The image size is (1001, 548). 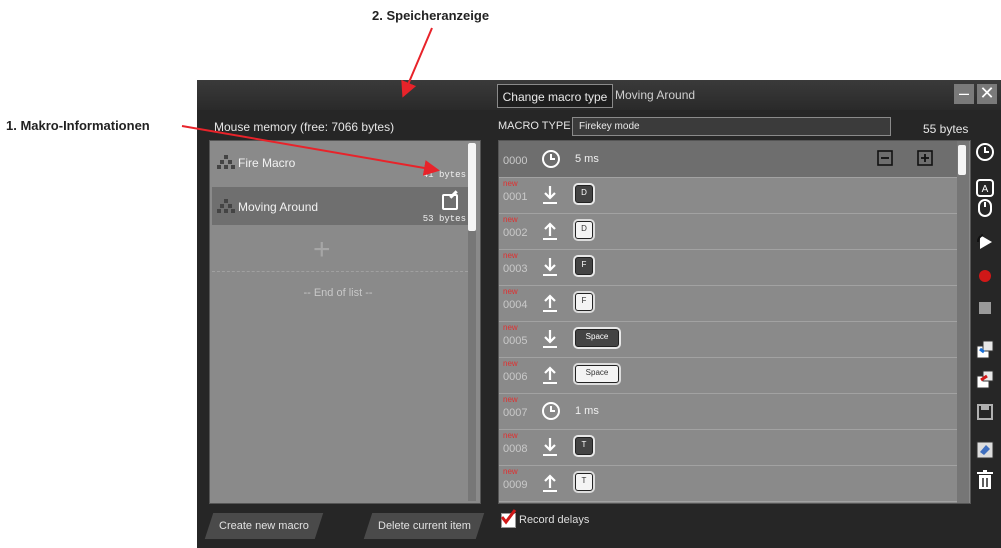 I want to click on macro-step-row: new 0008 T, so click(x=728, y=447).